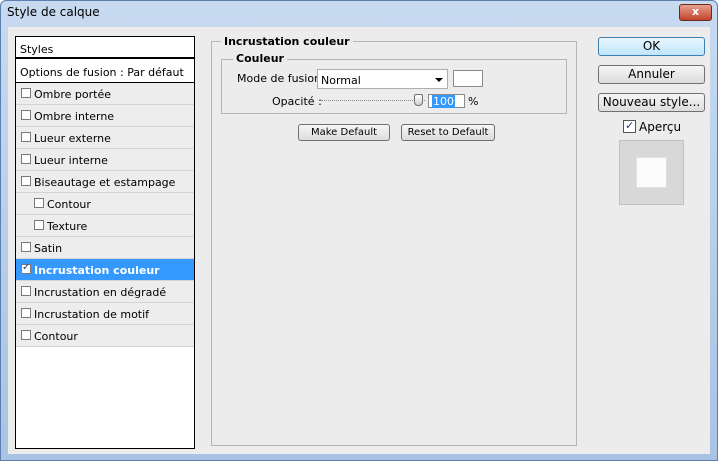 The width and height of the screenshot is (718, 461). I want to click on style-item-label: Incrustation couleur, so click(97, 270).